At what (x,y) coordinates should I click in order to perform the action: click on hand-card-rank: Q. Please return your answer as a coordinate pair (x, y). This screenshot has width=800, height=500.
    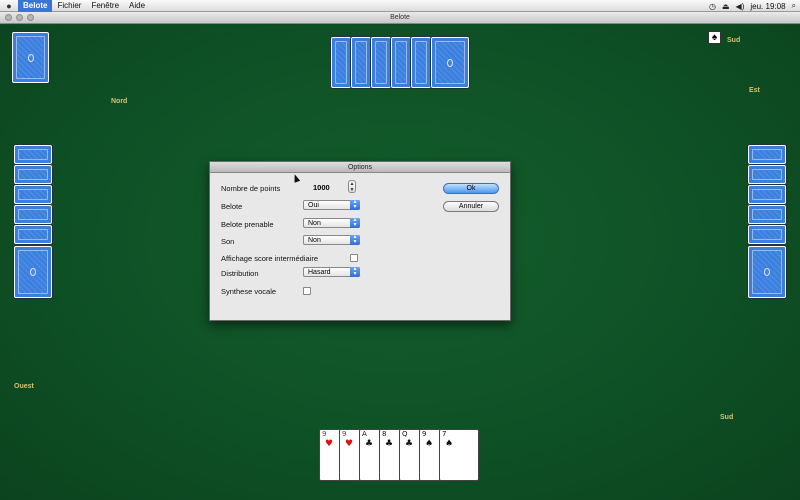
    Looking at the image, I should click on (405, 434).